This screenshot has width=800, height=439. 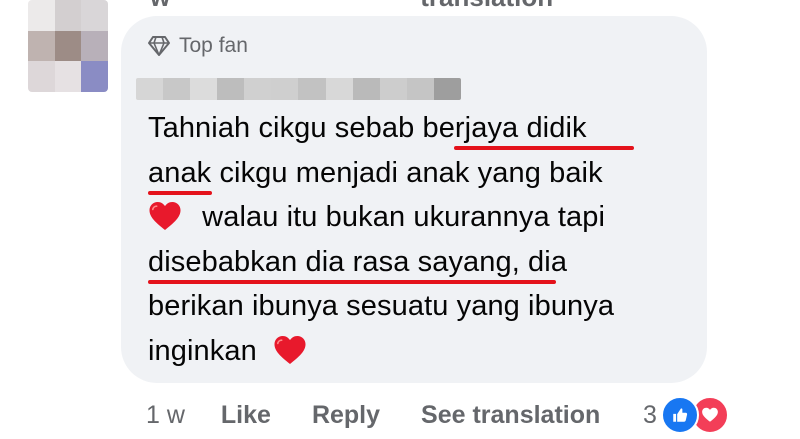 I want to click on underline-anak, so click(x=180, y=192).